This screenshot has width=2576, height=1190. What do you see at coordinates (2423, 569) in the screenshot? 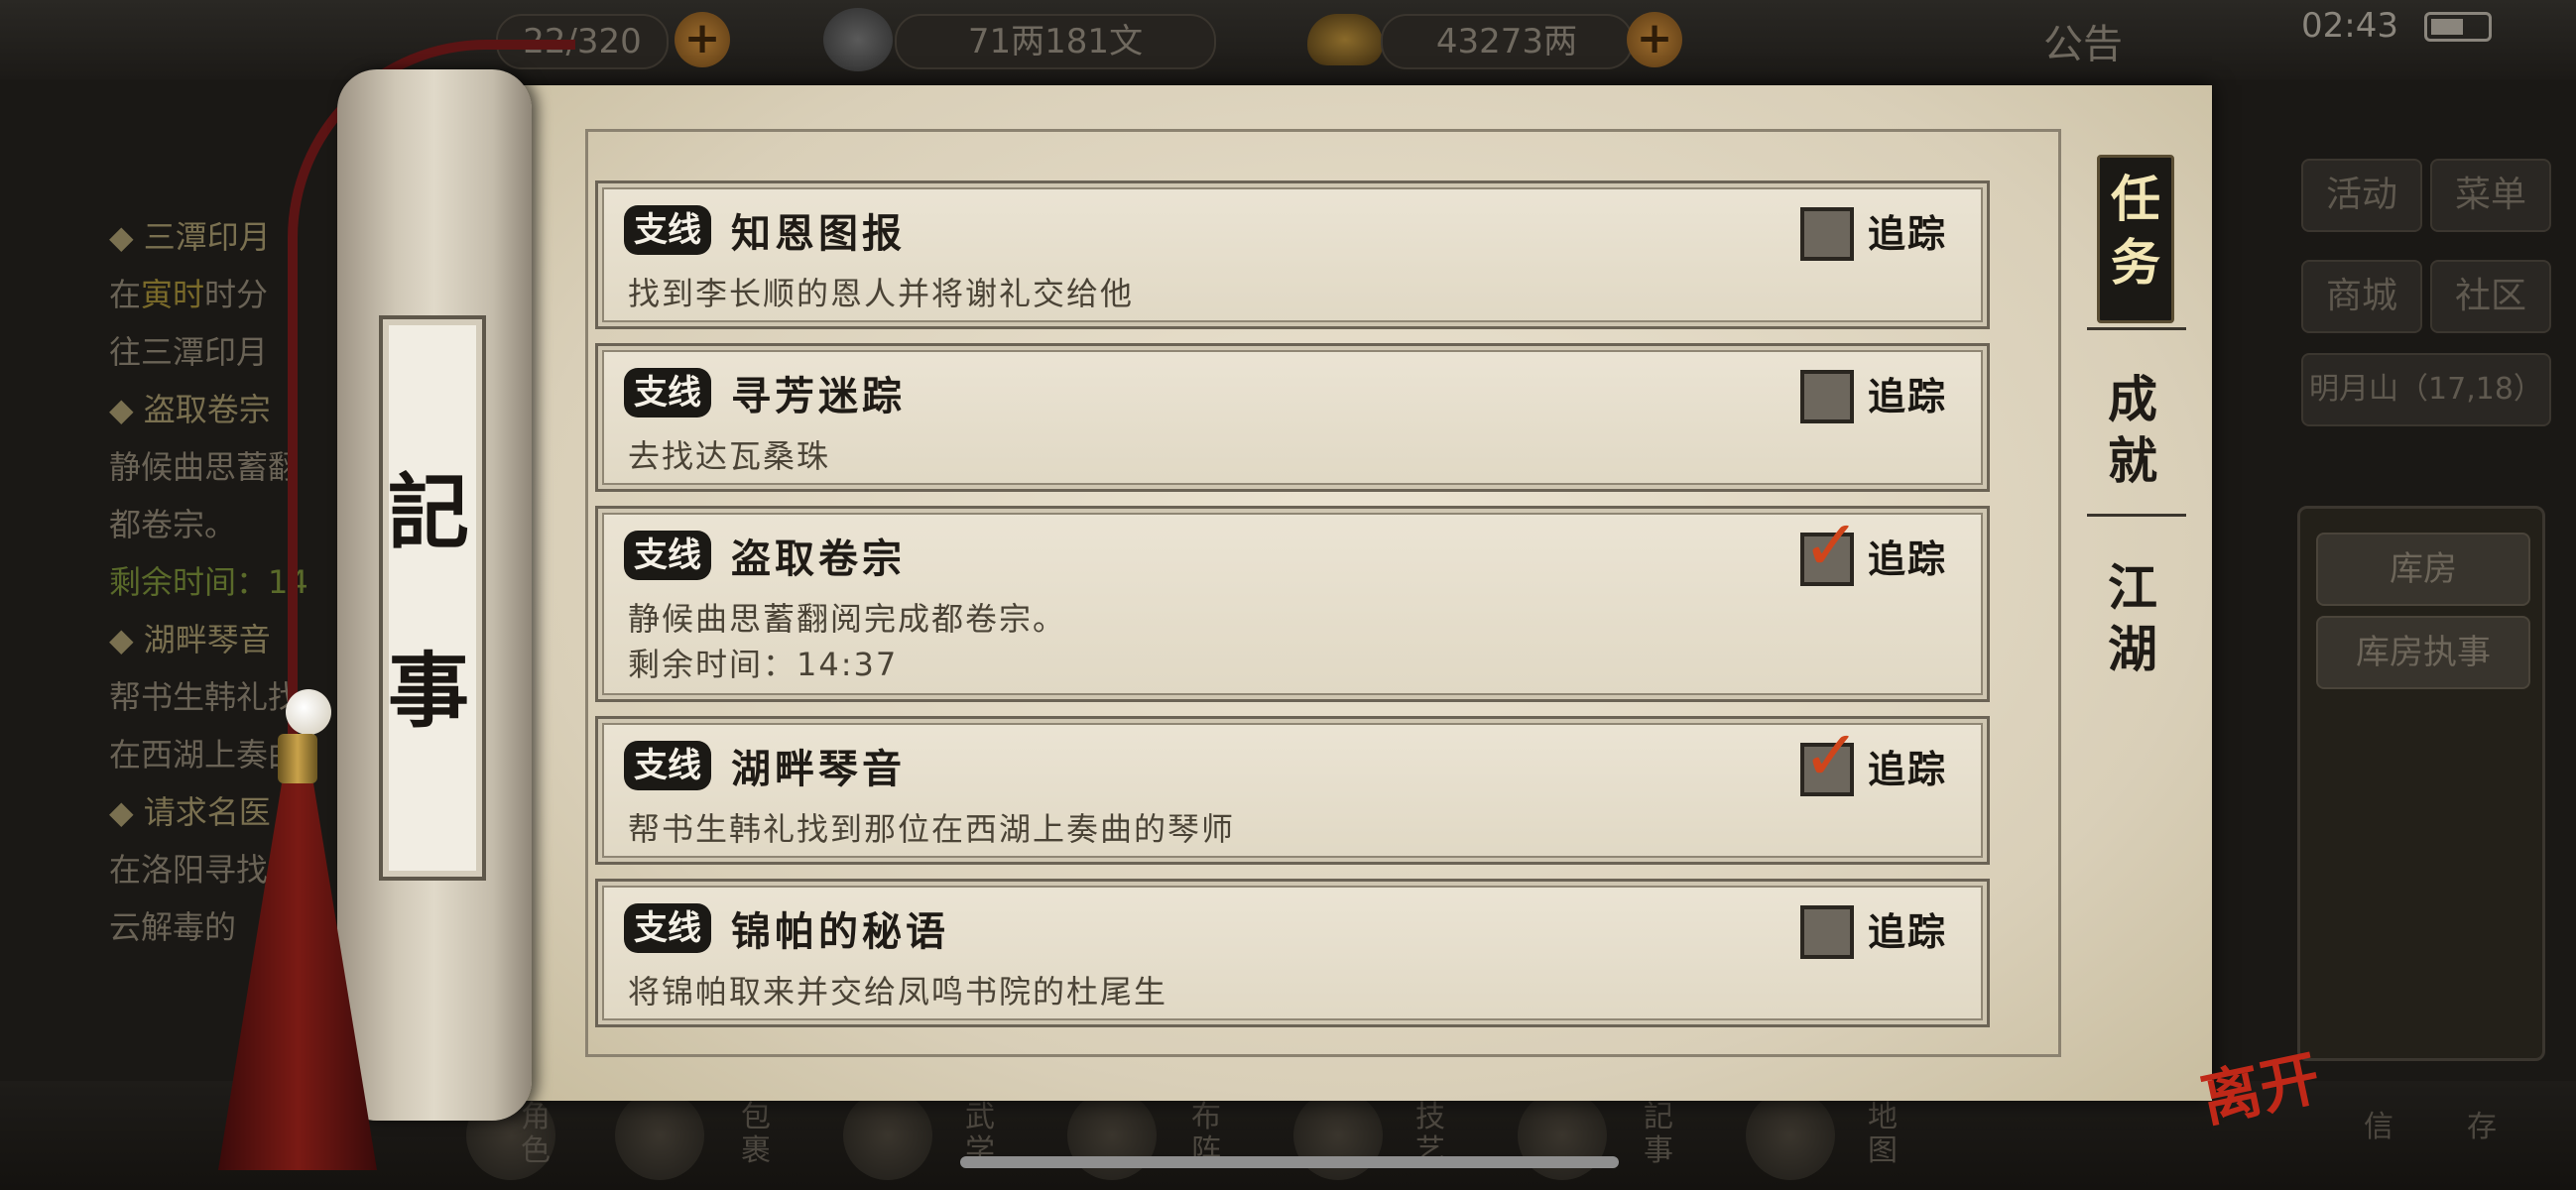
I see `warehouse-button: 库房` at bounding box center [2423, 569].